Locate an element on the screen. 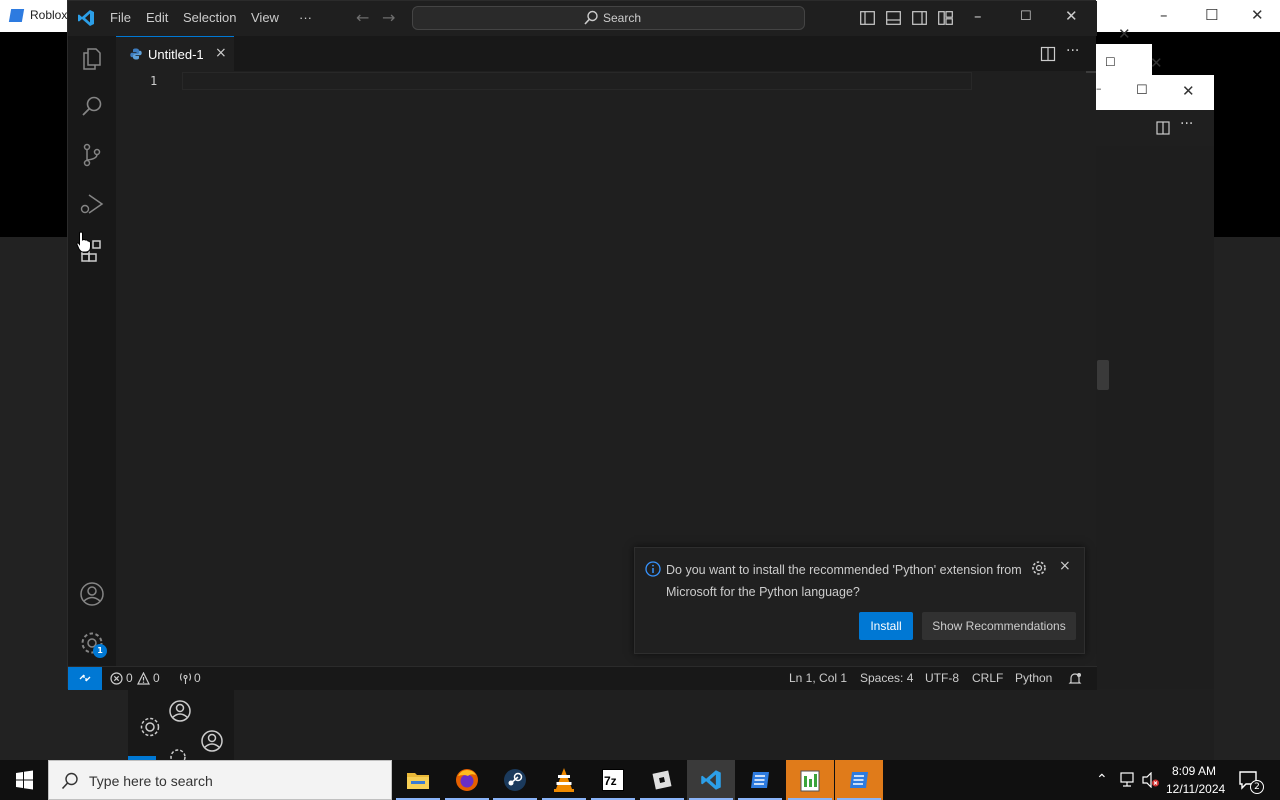 The width and height of the screenshot is (1280, 800). roblox-maximize-button: ☐ is located at coordinates (1211, 15).